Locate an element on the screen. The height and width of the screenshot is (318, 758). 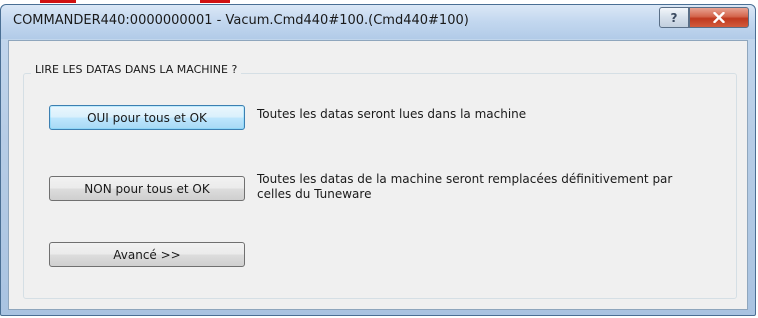
close-x-icon is located at coordinates (719, 17).